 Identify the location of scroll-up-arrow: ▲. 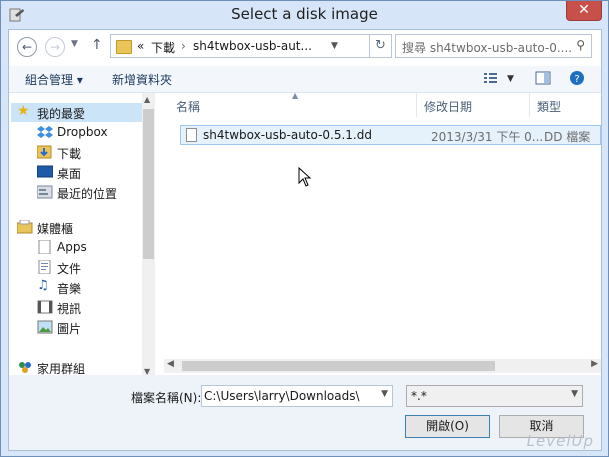
(147, 99).